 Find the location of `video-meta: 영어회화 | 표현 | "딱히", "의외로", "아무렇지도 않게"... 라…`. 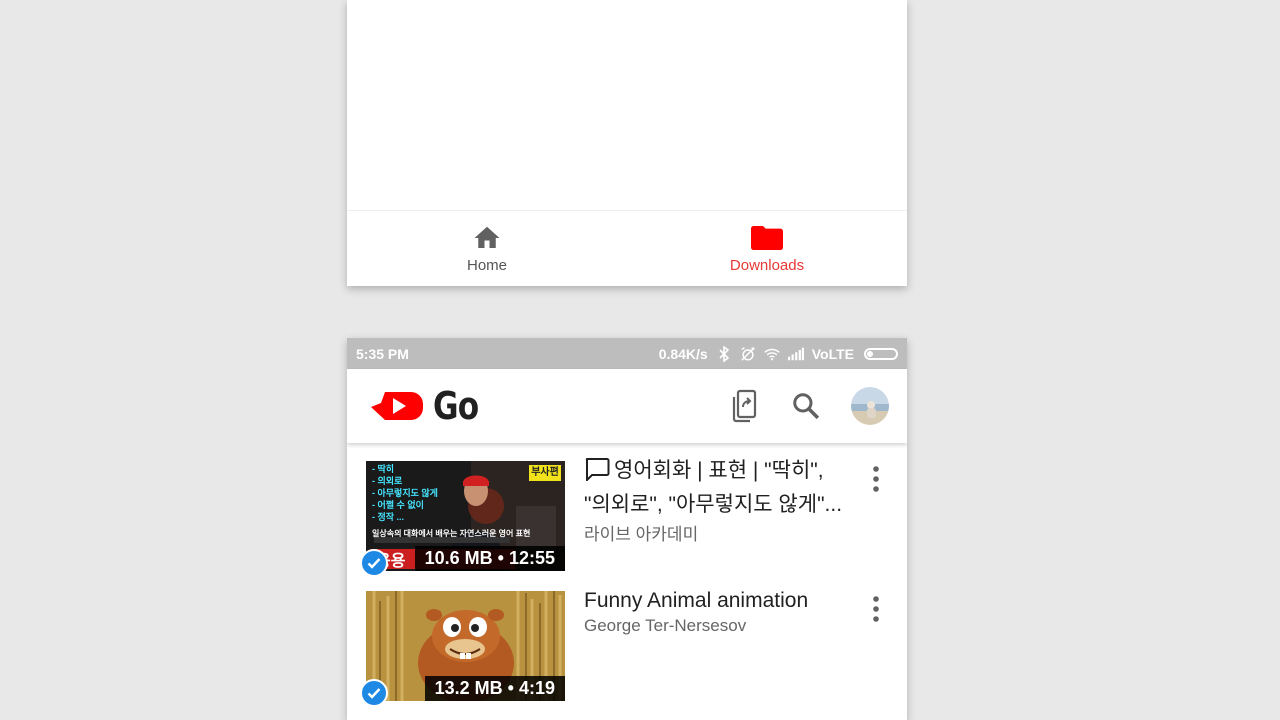

video-meta: 영어회화 | 표현 | "딱히", "의외로", "아무렇지도 않게"... 라… is located at coordinates (721, 524).